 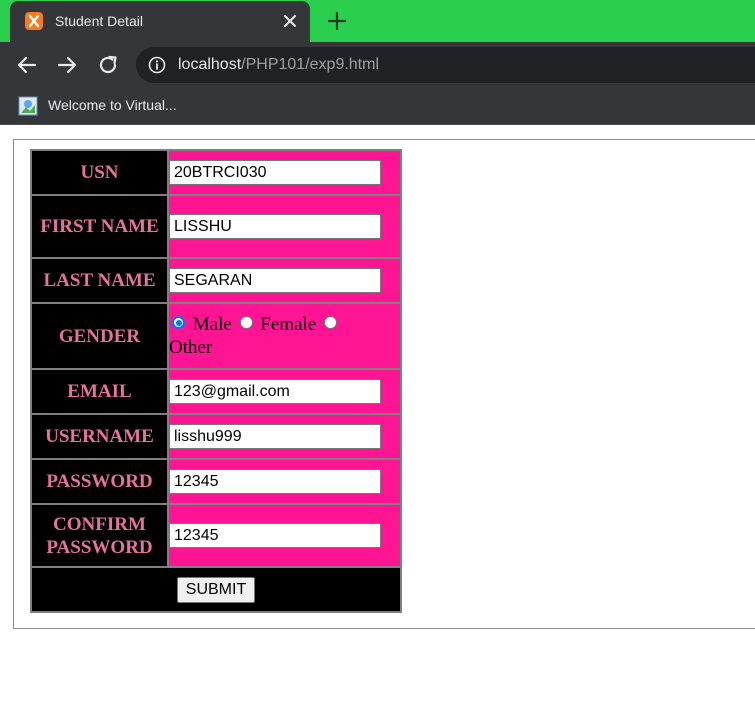 I want to click on first-name-cell, so click(x=284, y=226).